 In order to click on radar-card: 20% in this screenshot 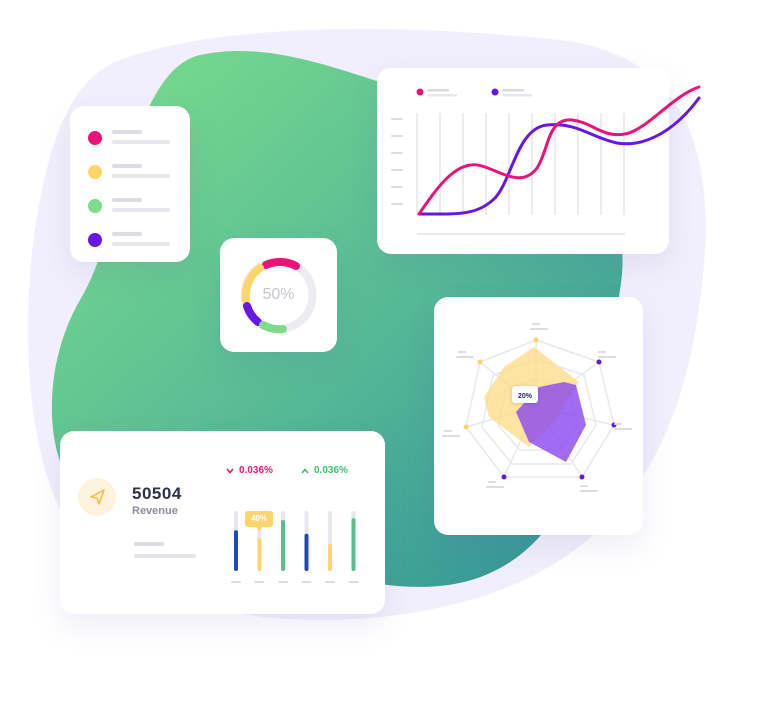, I will do `click(538, 416)`.